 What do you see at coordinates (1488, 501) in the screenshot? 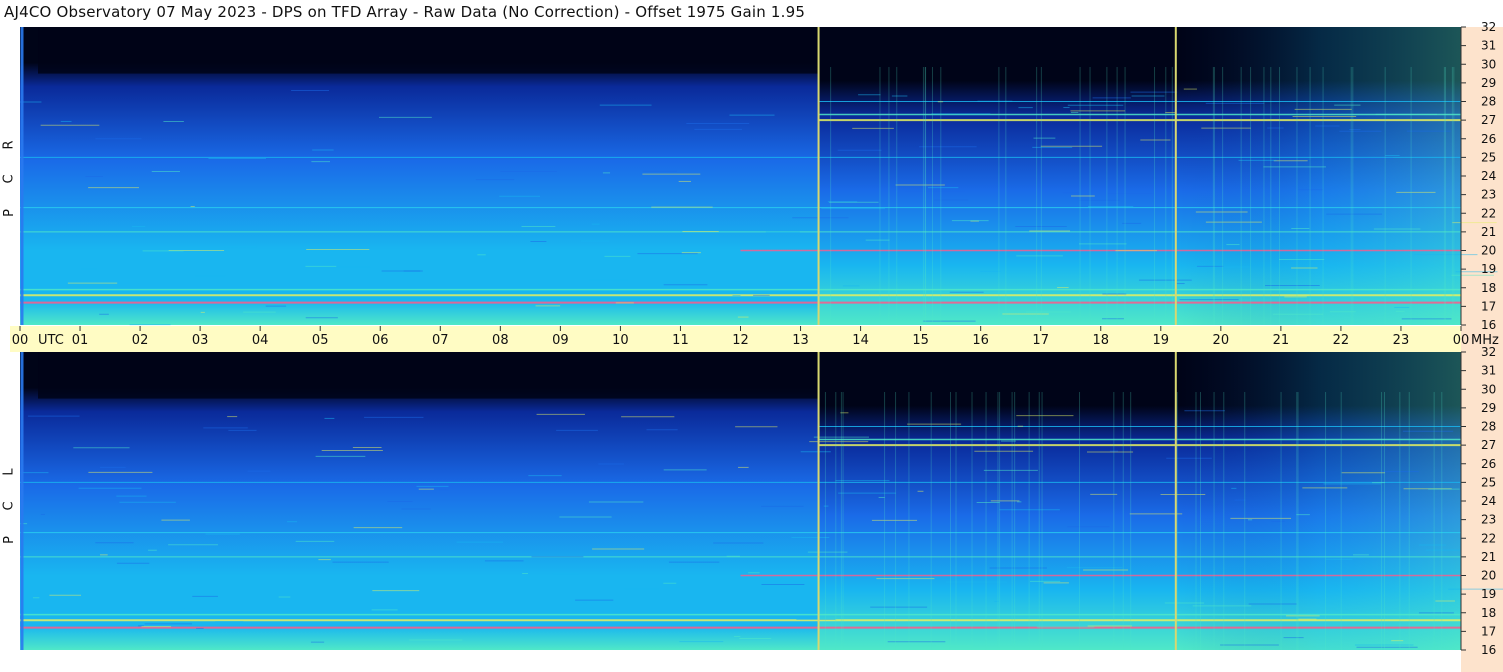
I see `lcp-freq-tick-label: 24` at bounding box center [1488, 501].